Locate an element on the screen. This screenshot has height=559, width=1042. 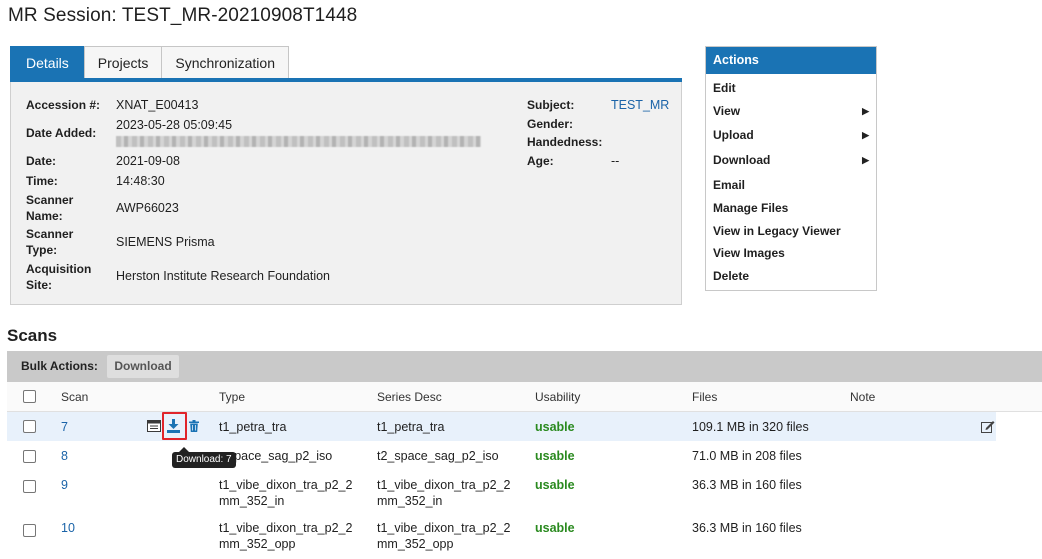
series-desc-line2: mm_352_in is located at coordinates (410, 501).